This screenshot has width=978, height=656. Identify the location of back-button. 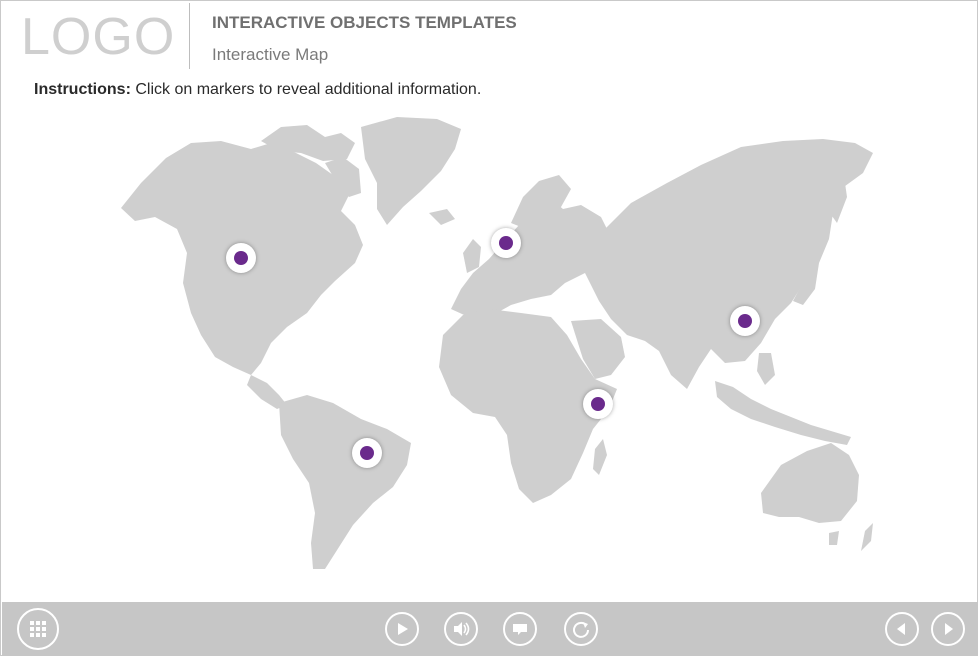
(902, 629).